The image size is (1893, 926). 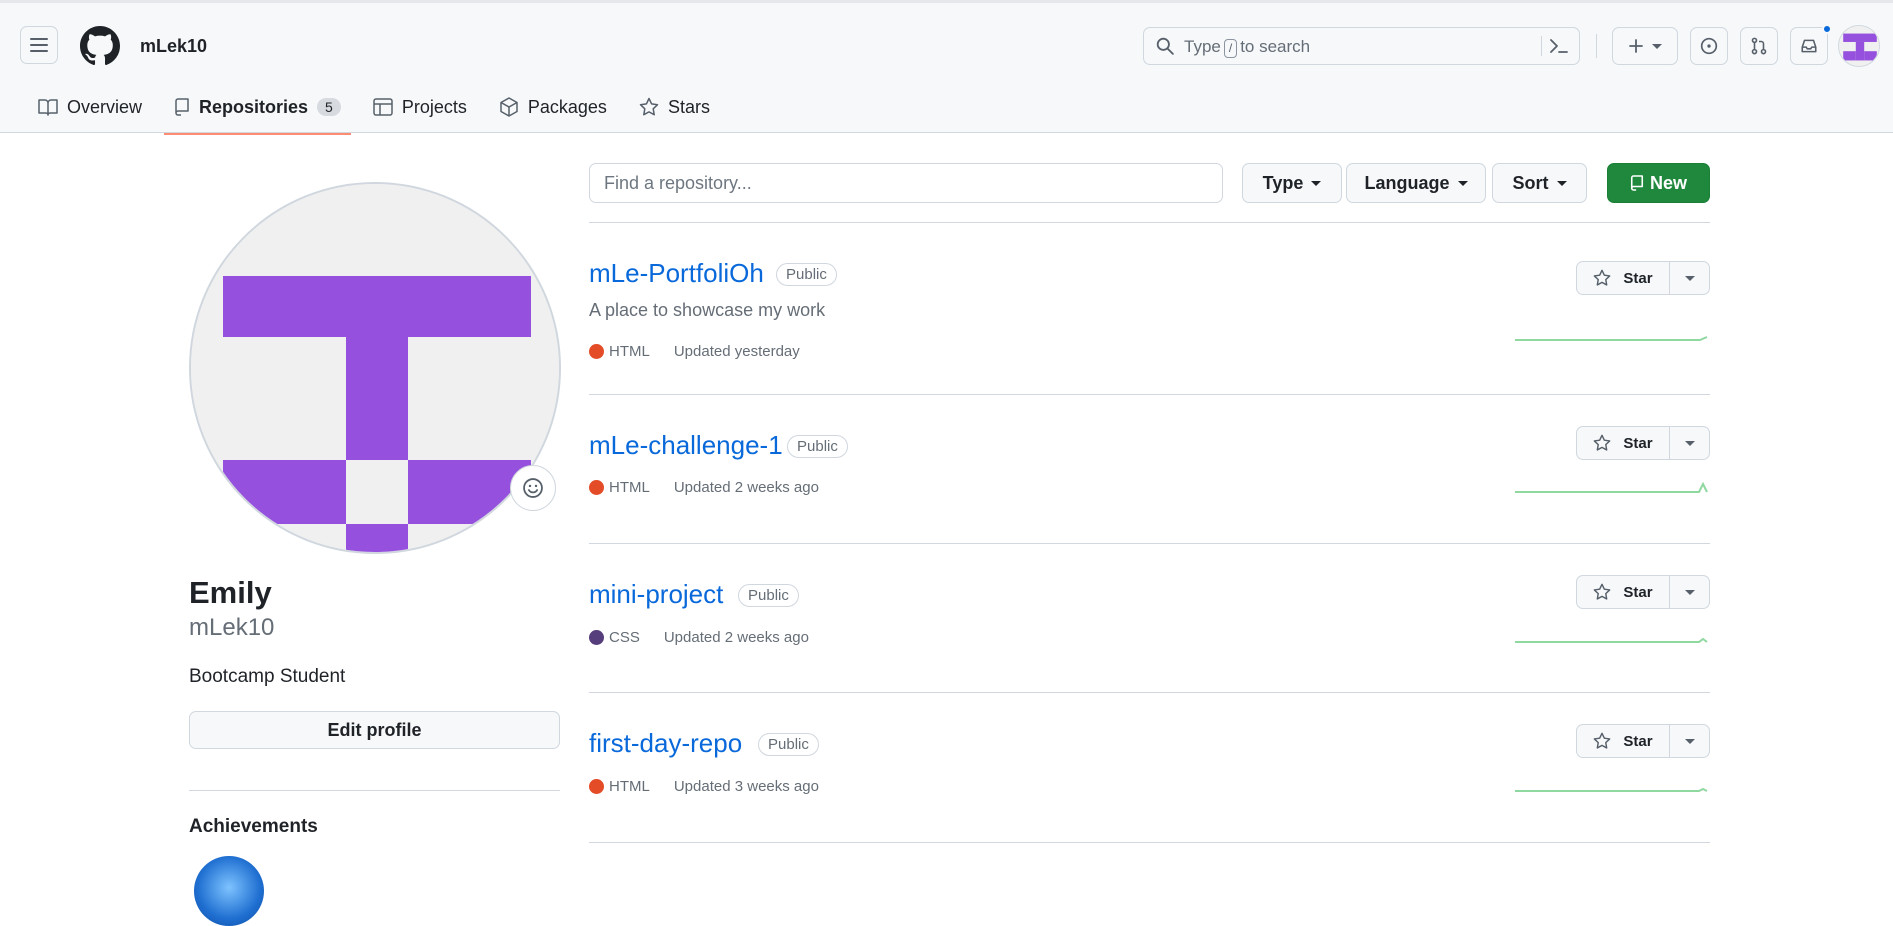 What do you see at coordinates (1658, 183) in the screenshot?
I see `new-repository-button: New` at bounding box center [1658, 183].